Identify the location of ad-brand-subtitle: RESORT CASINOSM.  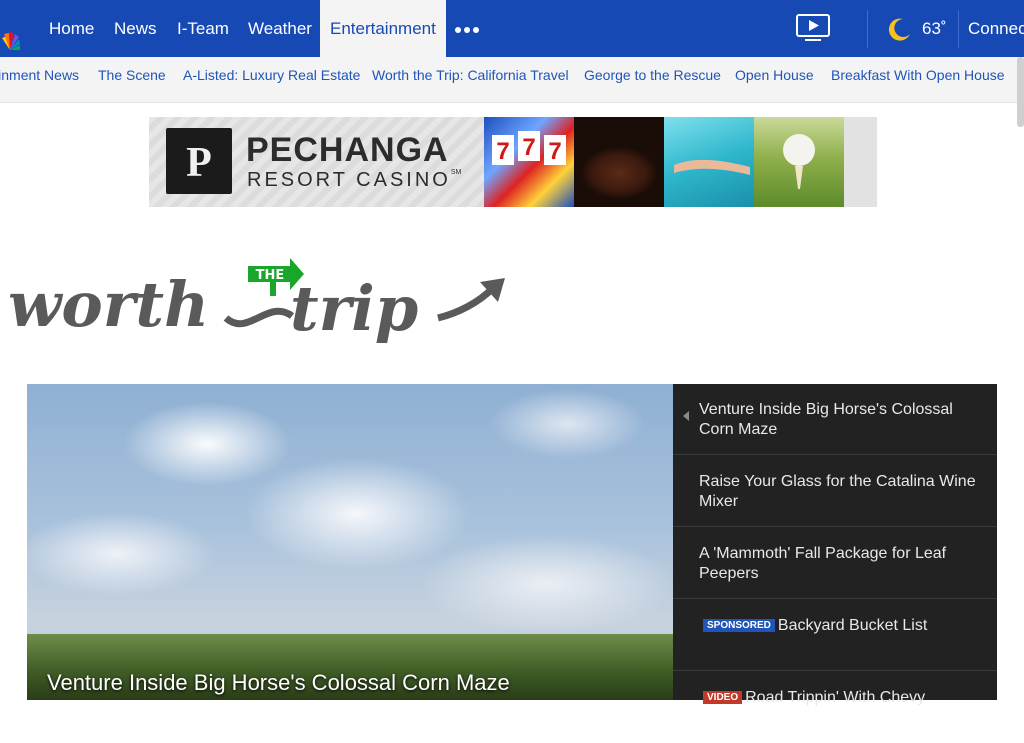
(354, 180).